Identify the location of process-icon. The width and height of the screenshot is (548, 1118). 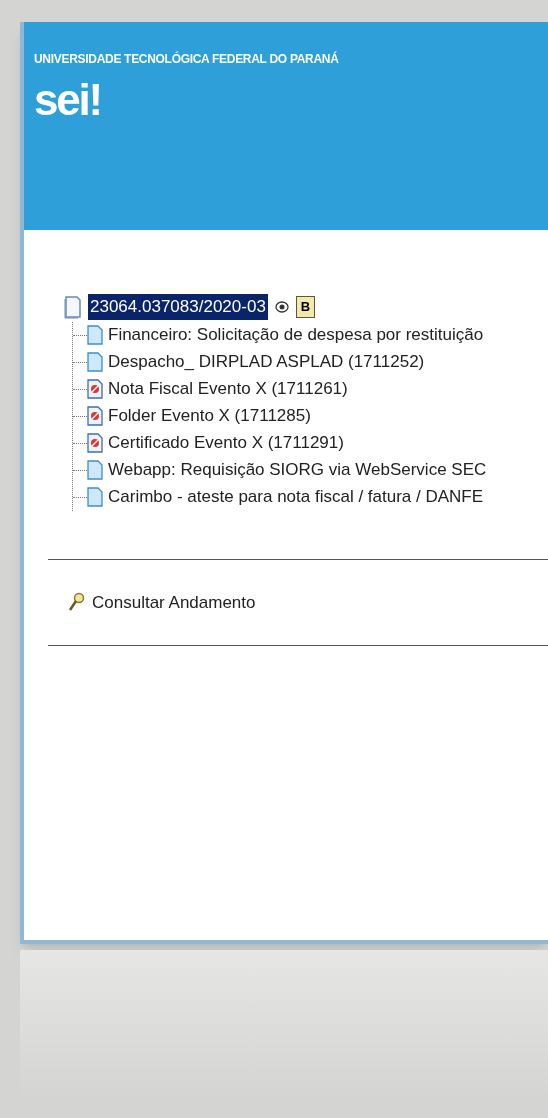
(73, 306).